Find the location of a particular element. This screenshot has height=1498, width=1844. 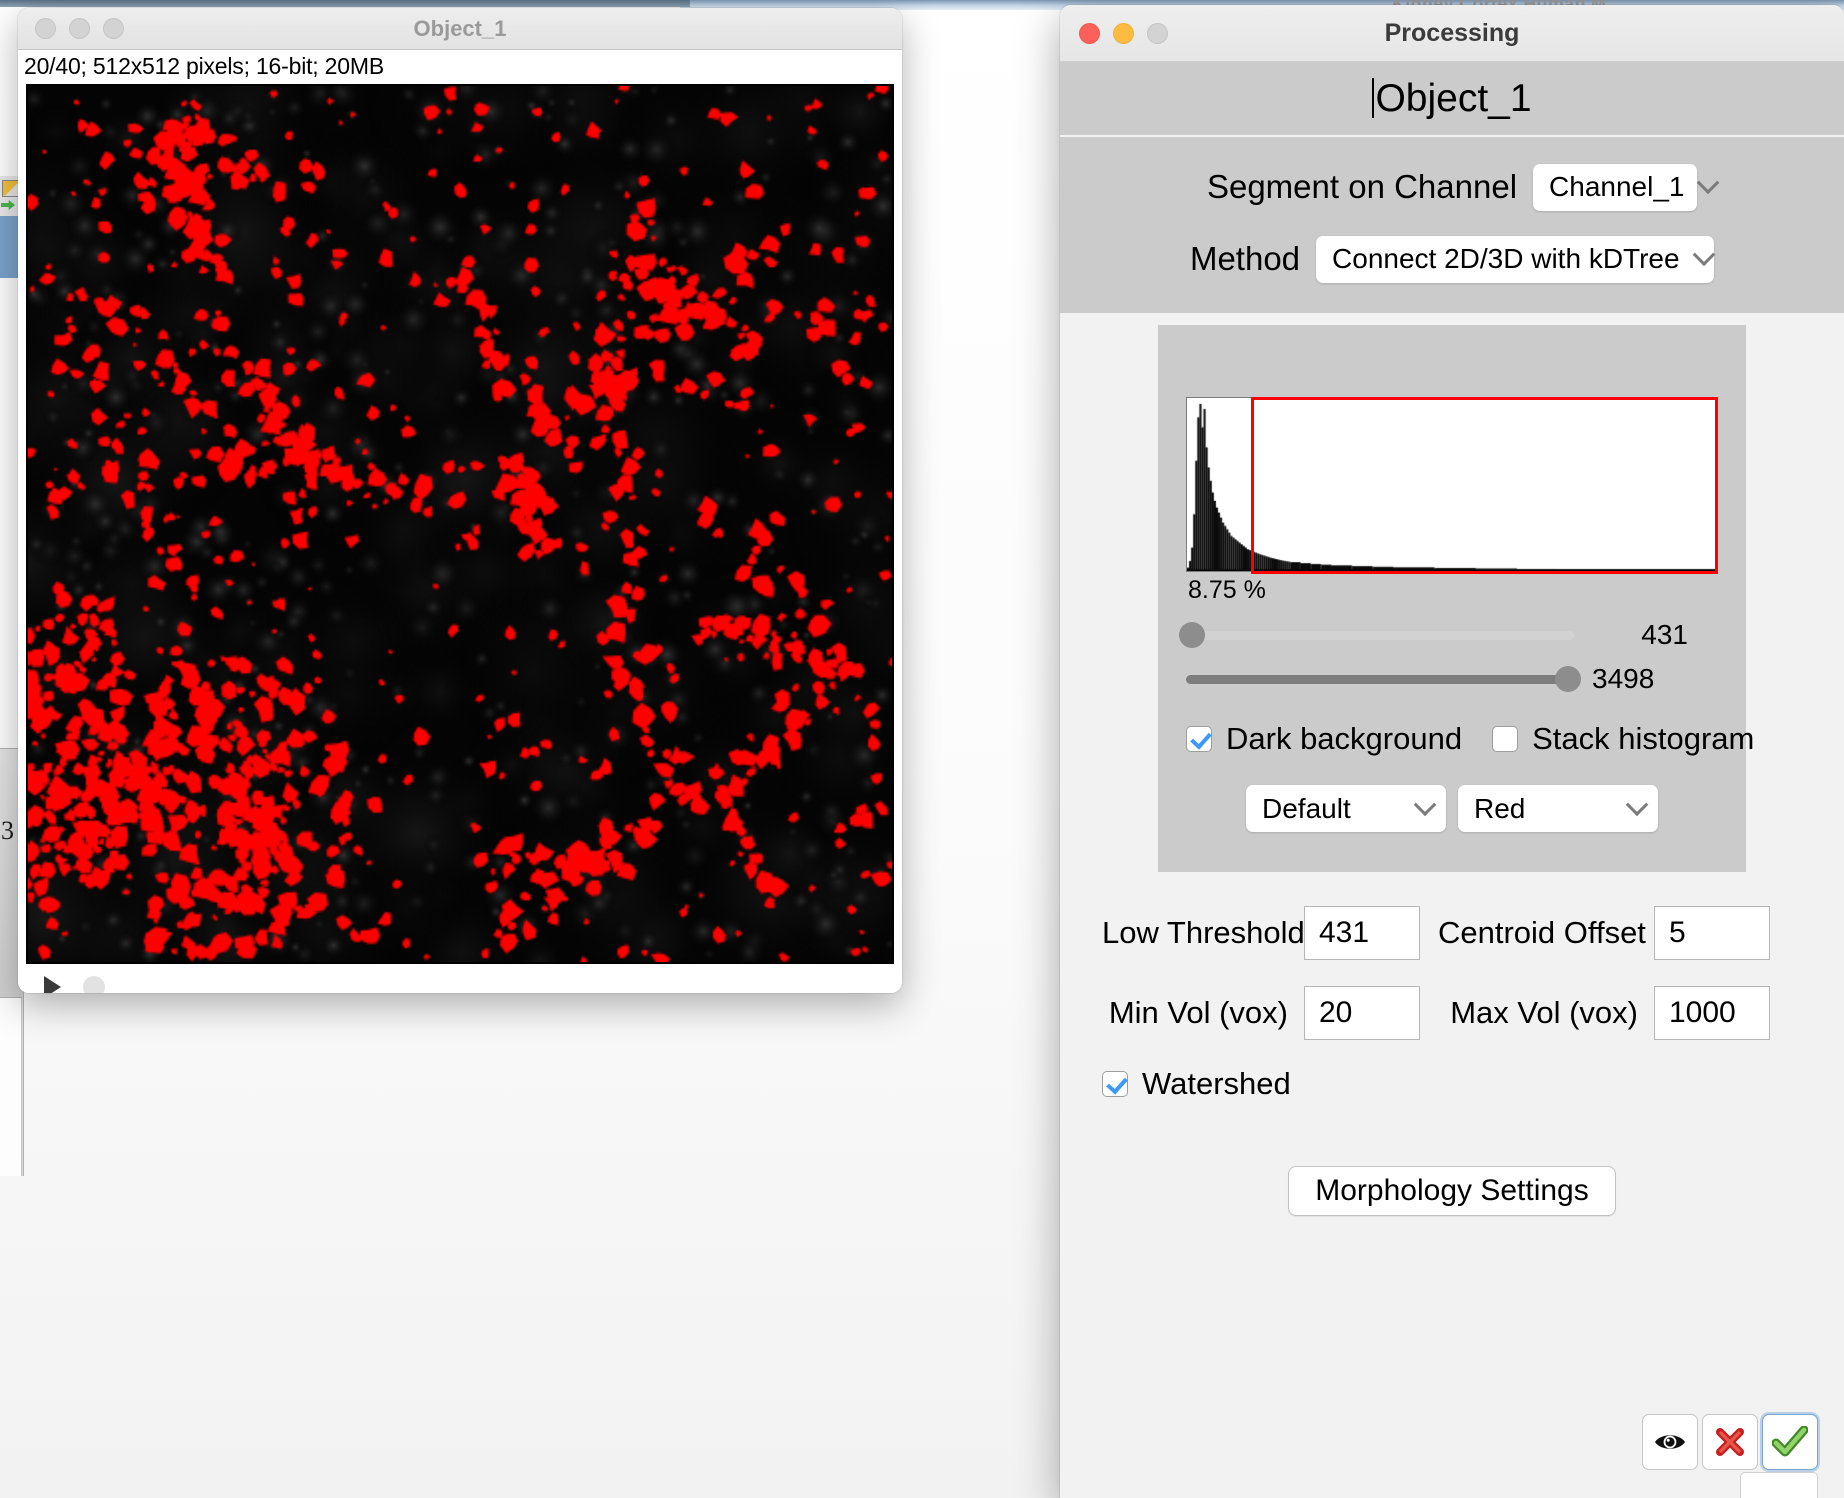

lut-color-value: Red is located at coordinates (1500, 808).